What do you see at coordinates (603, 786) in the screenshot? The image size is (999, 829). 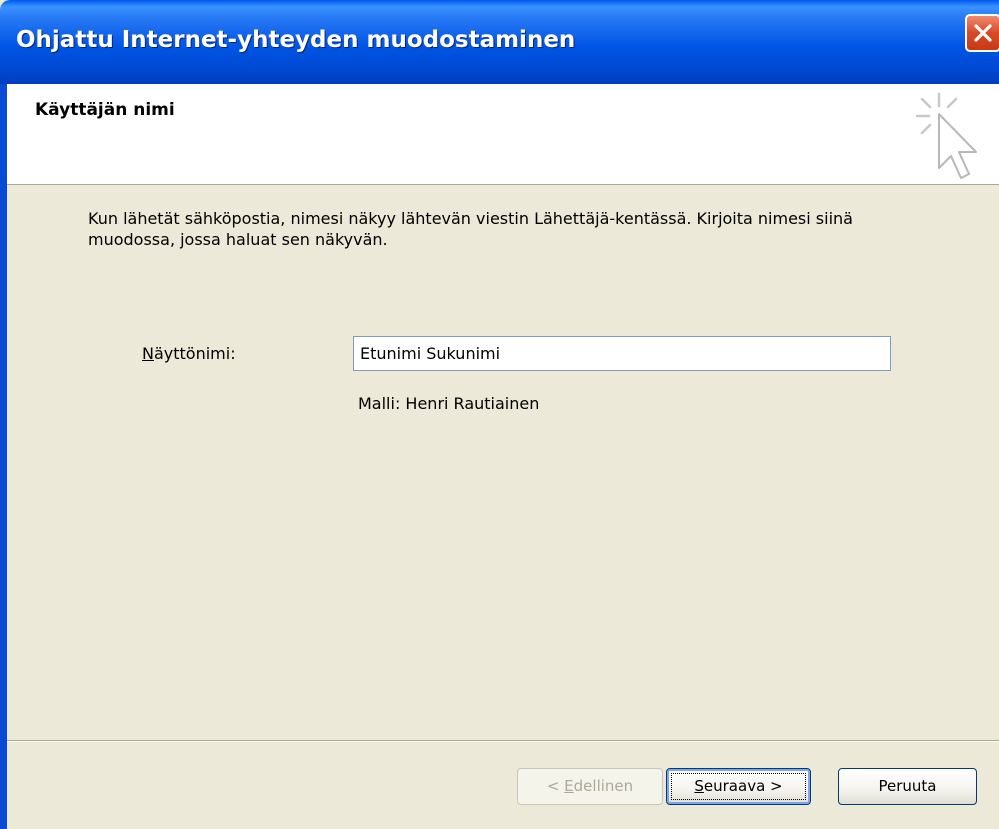 I see `back-rest: dellinen` at bounding box center [603, 786].